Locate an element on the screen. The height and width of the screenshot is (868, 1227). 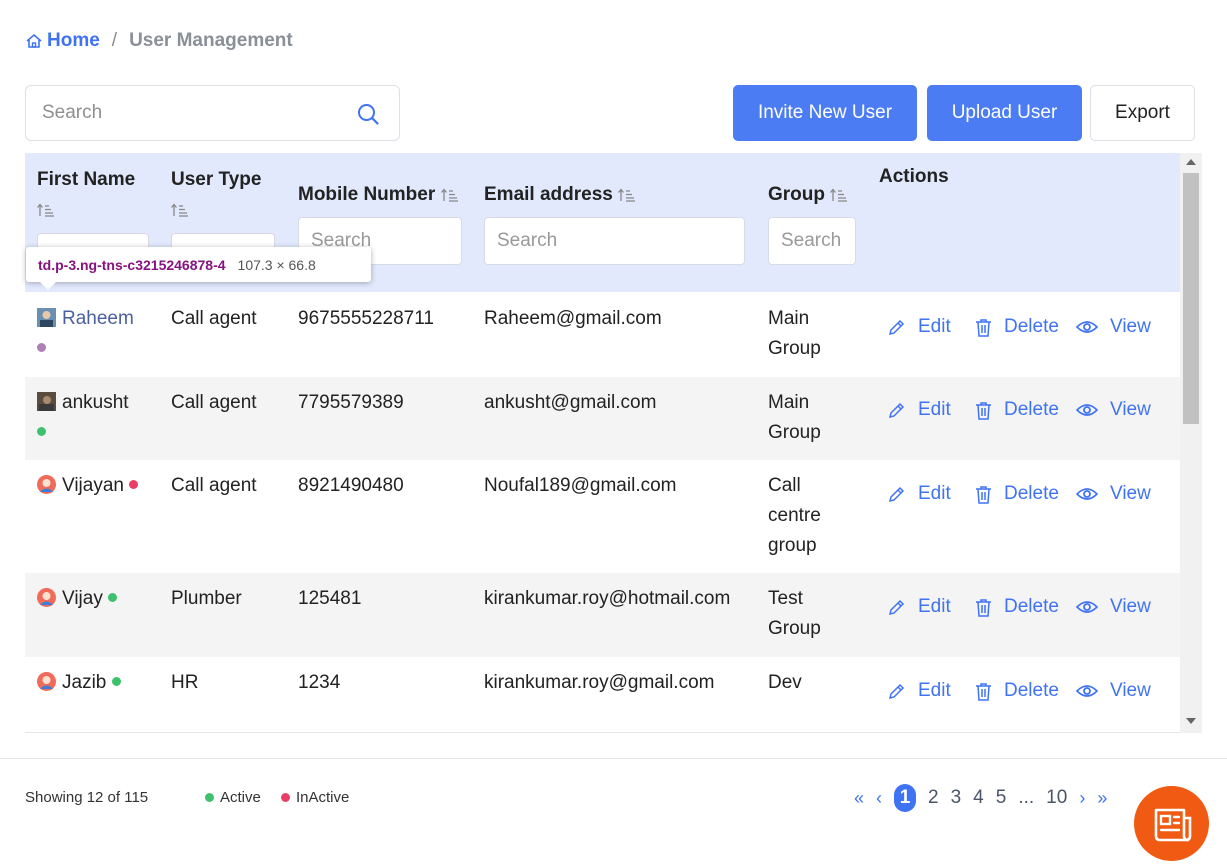
news-fab-button is located at coordinates (1171, 823).